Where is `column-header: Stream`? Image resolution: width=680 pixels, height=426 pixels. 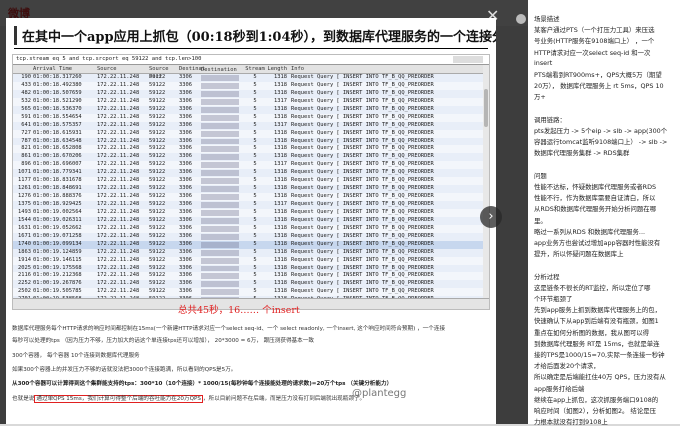 column-header: Stream is located at coordinates (255, 69).